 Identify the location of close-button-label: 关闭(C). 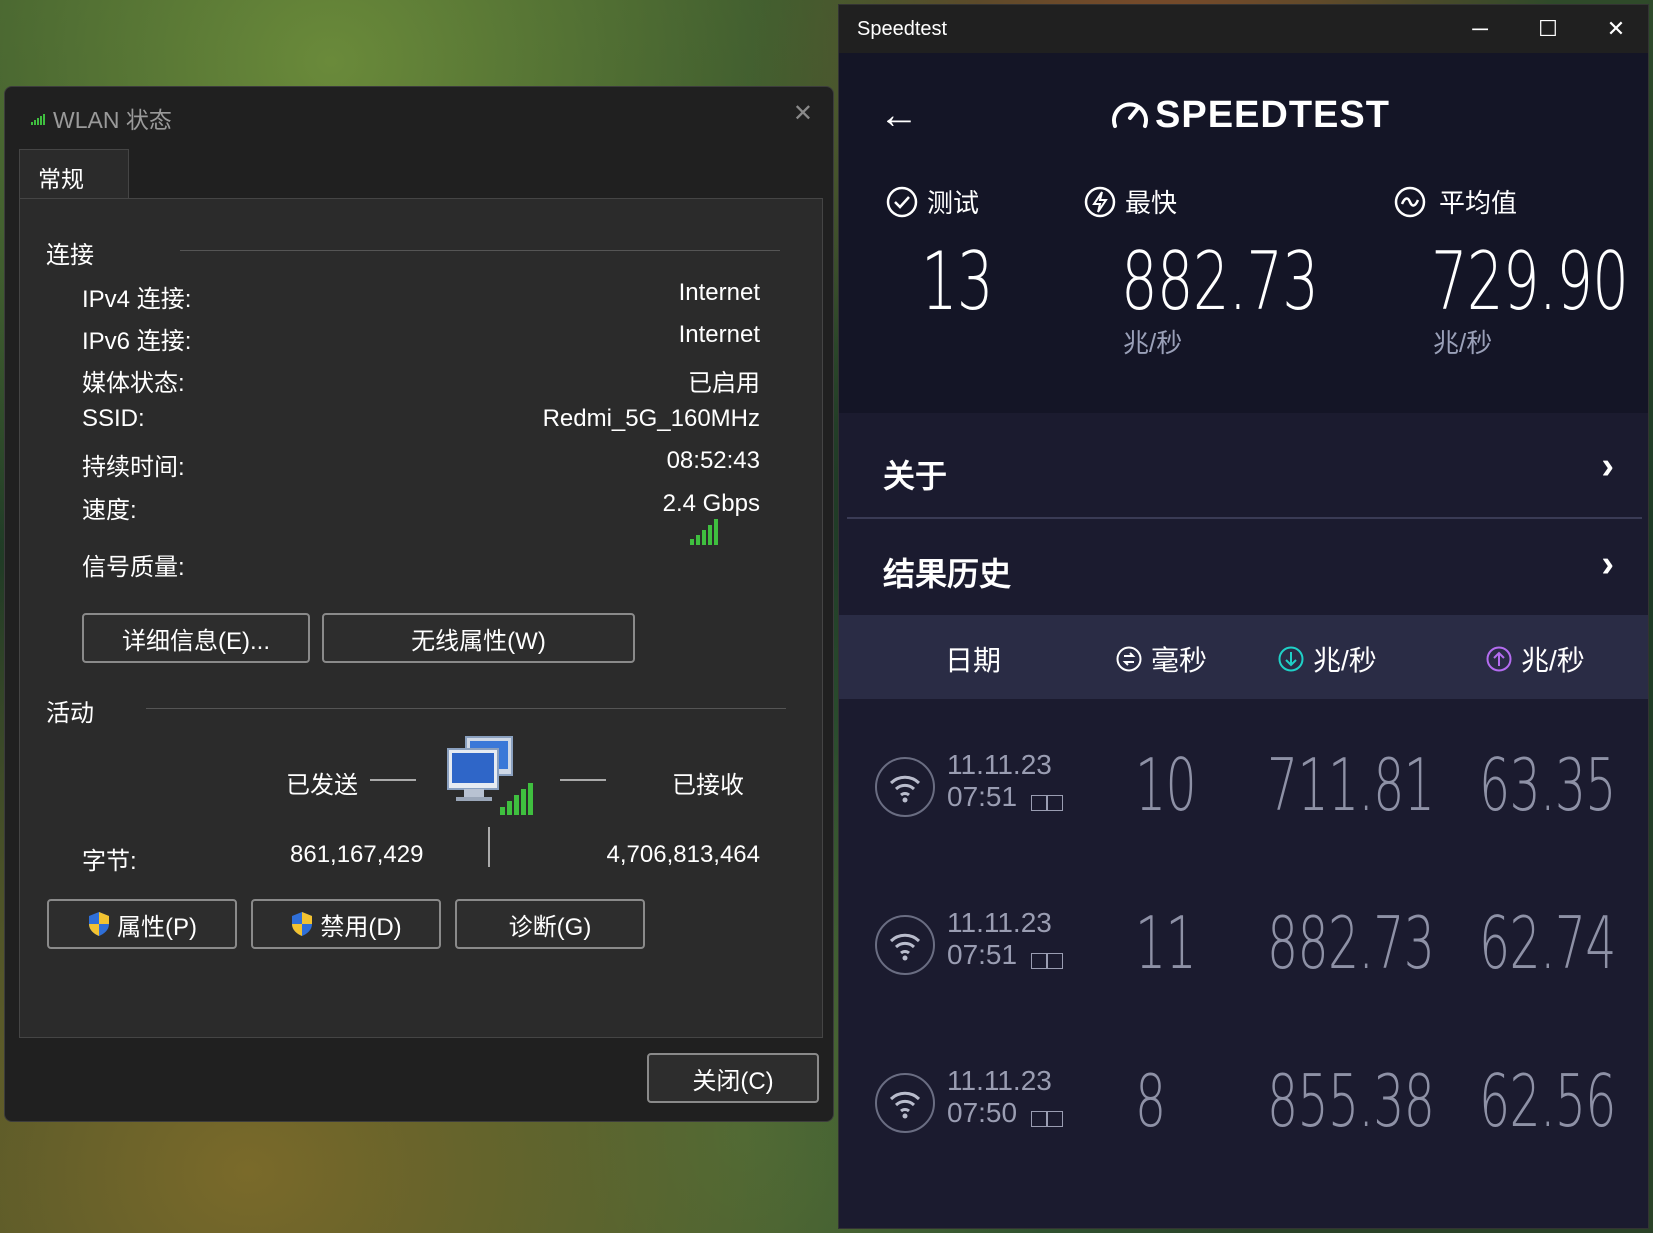
(733, 1081).